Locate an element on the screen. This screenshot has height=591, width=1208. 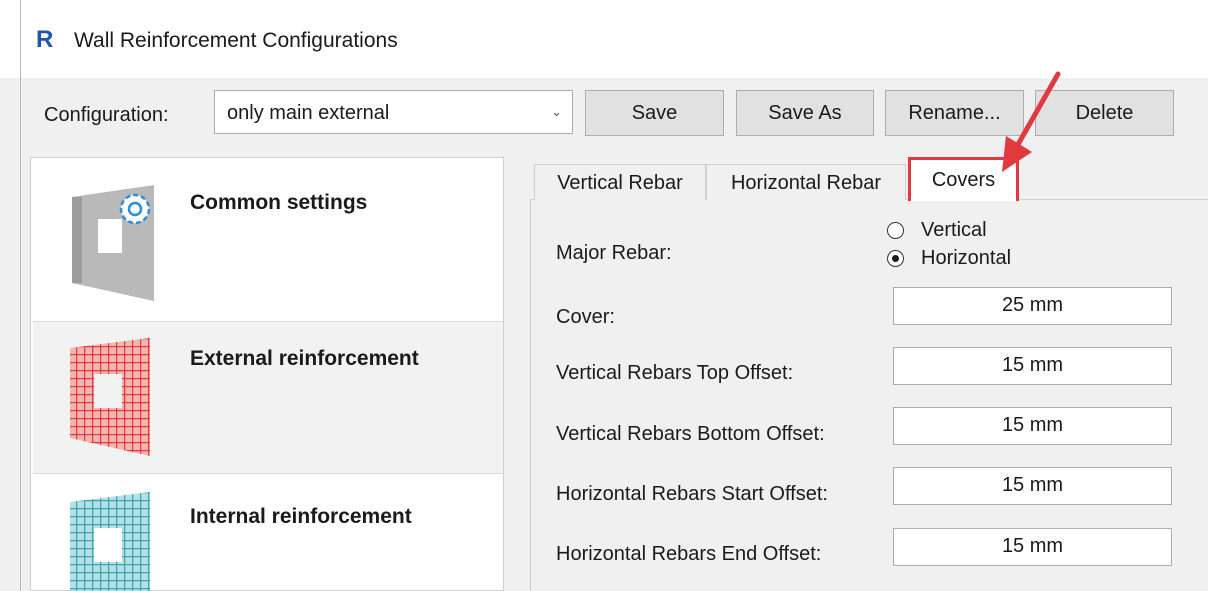
vertical-top-offset-label: Vertical Rebars Top Offset: is located at coordinates (675, 373).